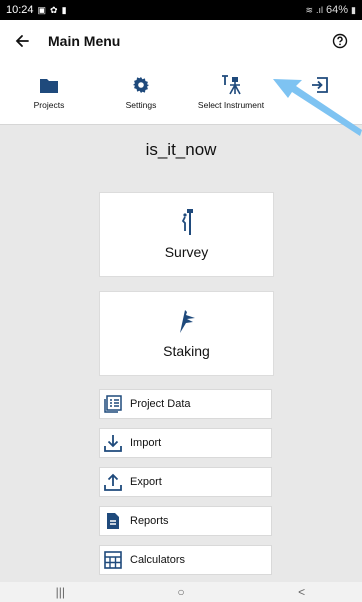 This screenshot has width=362, height=602. I want to click on settings-button: Settings, so click(141, 93).